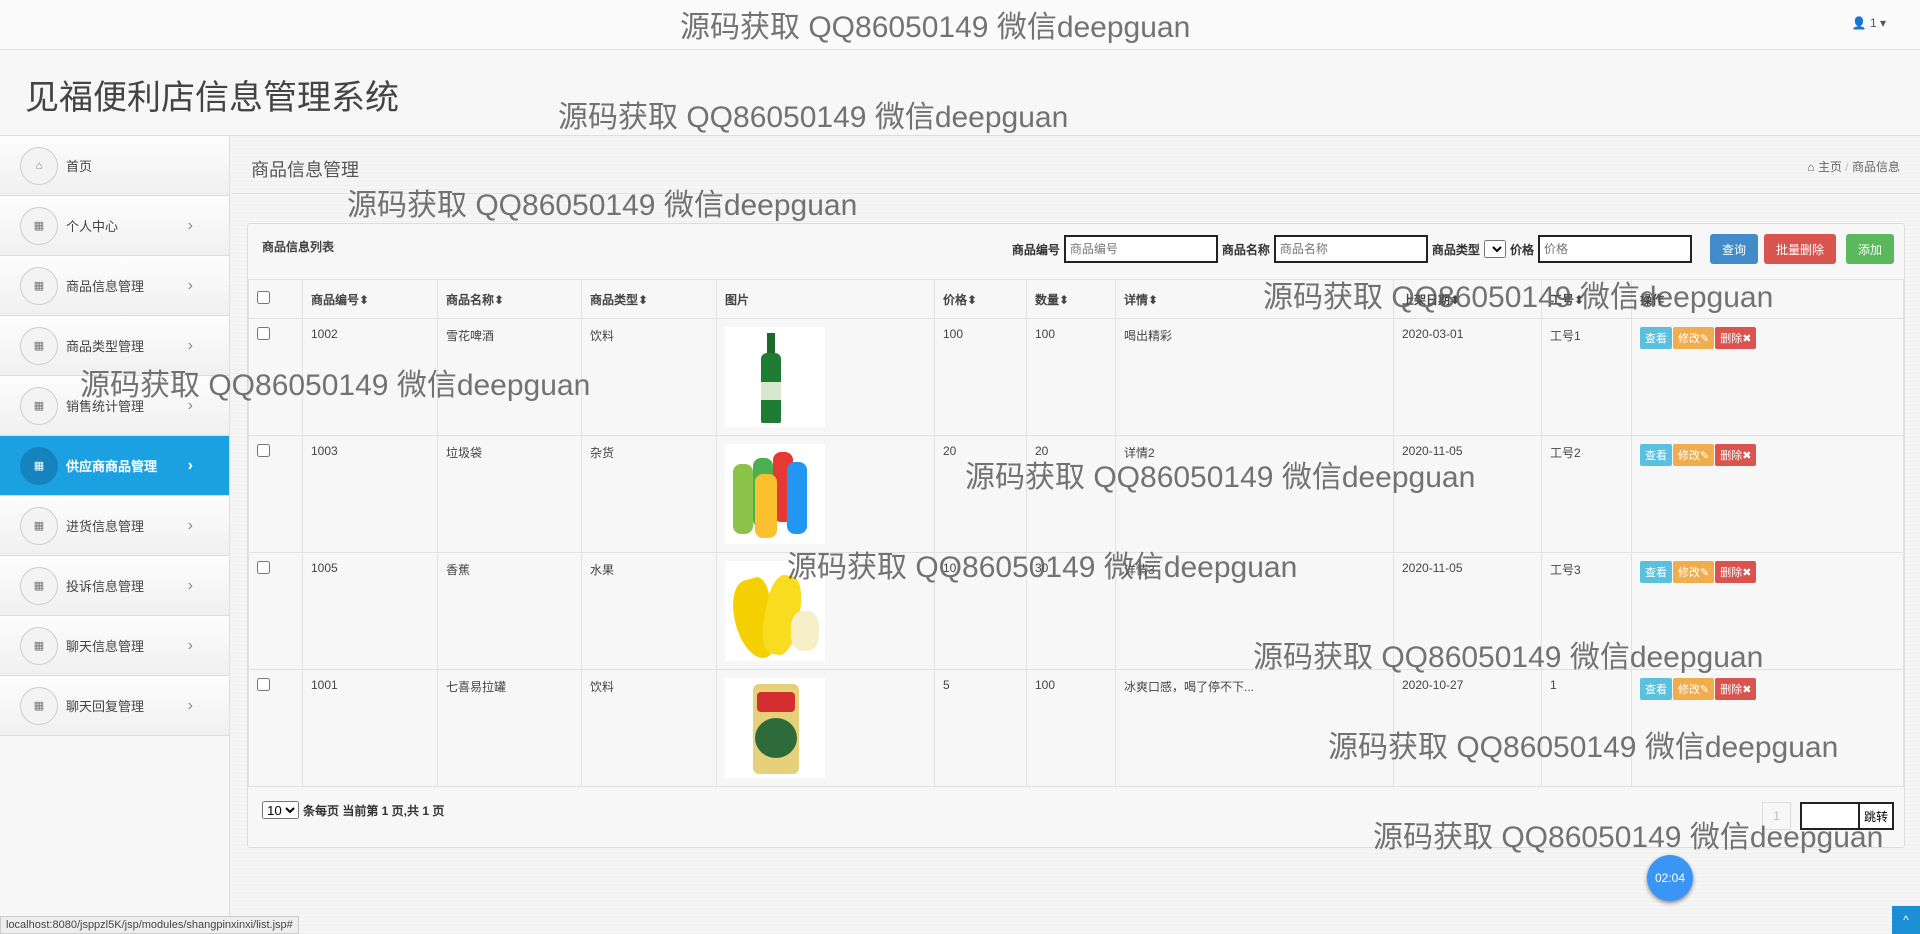 The height and width of the screenshot is (934, 1920). Describe the element at coordinates (280, 810) in the screenshot. I see `page-size-select: 10` at that location.